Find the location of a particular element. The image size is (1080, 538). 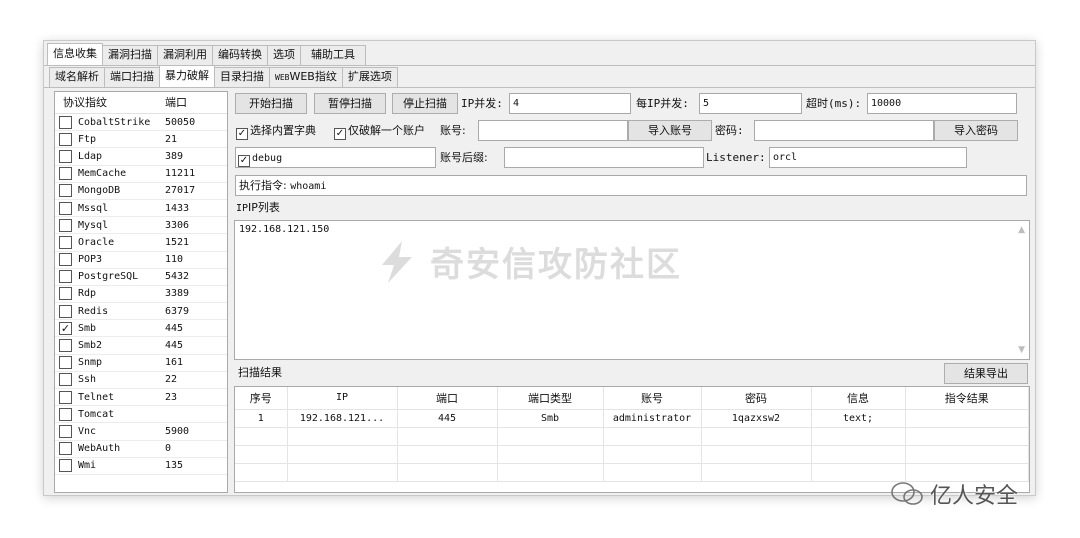

builtin-dict-checkbox: ✓ 选择内置字典 is located at coordinates (276, 130).